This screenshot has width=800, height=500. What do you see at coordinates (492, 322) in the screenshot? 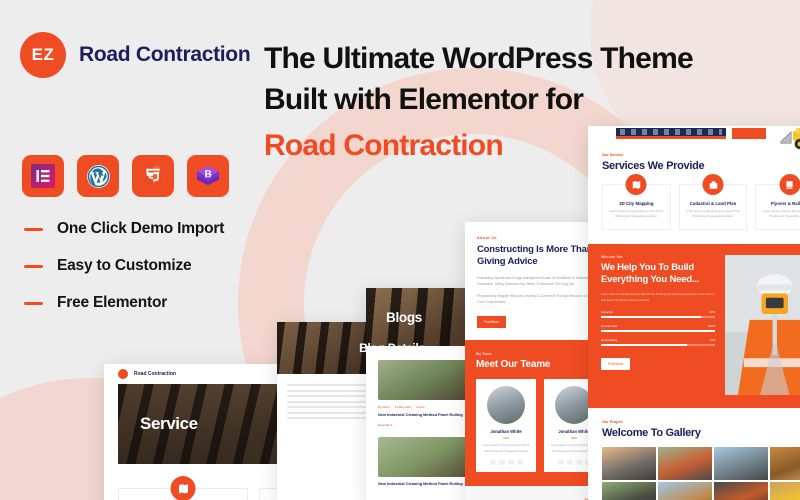
I see `find-more-button: Find More` at bounding box center [492, 322].